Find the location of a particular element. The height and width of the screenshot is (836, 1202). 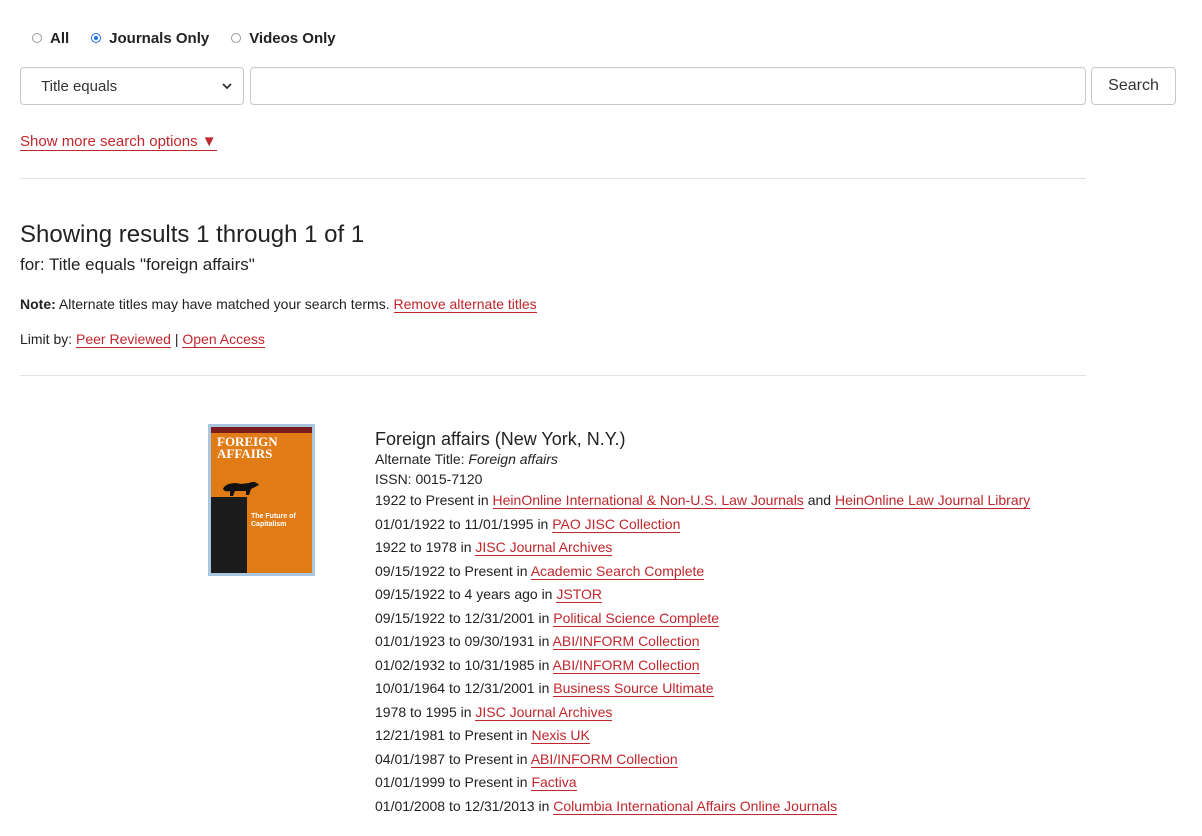

journal-cover-image: FOREIGN AFFAIRS The Future of Capitalism is located at coordinates (261, 500).